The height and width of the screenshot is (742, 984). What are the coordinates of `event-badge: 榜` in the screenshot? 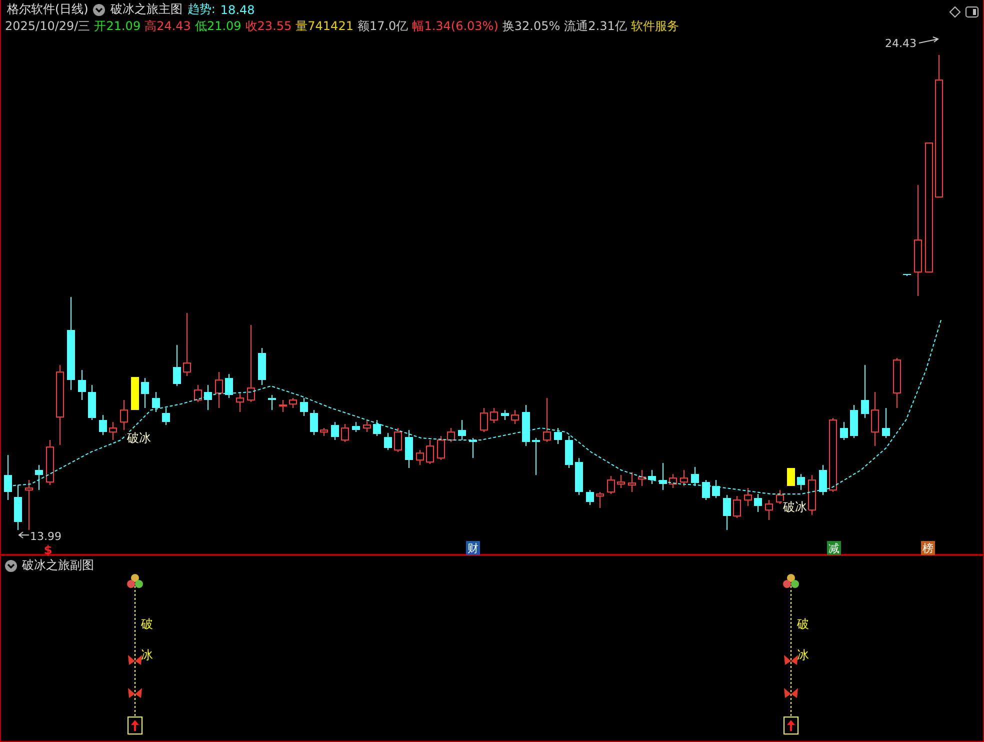 It's located at (928, 548).